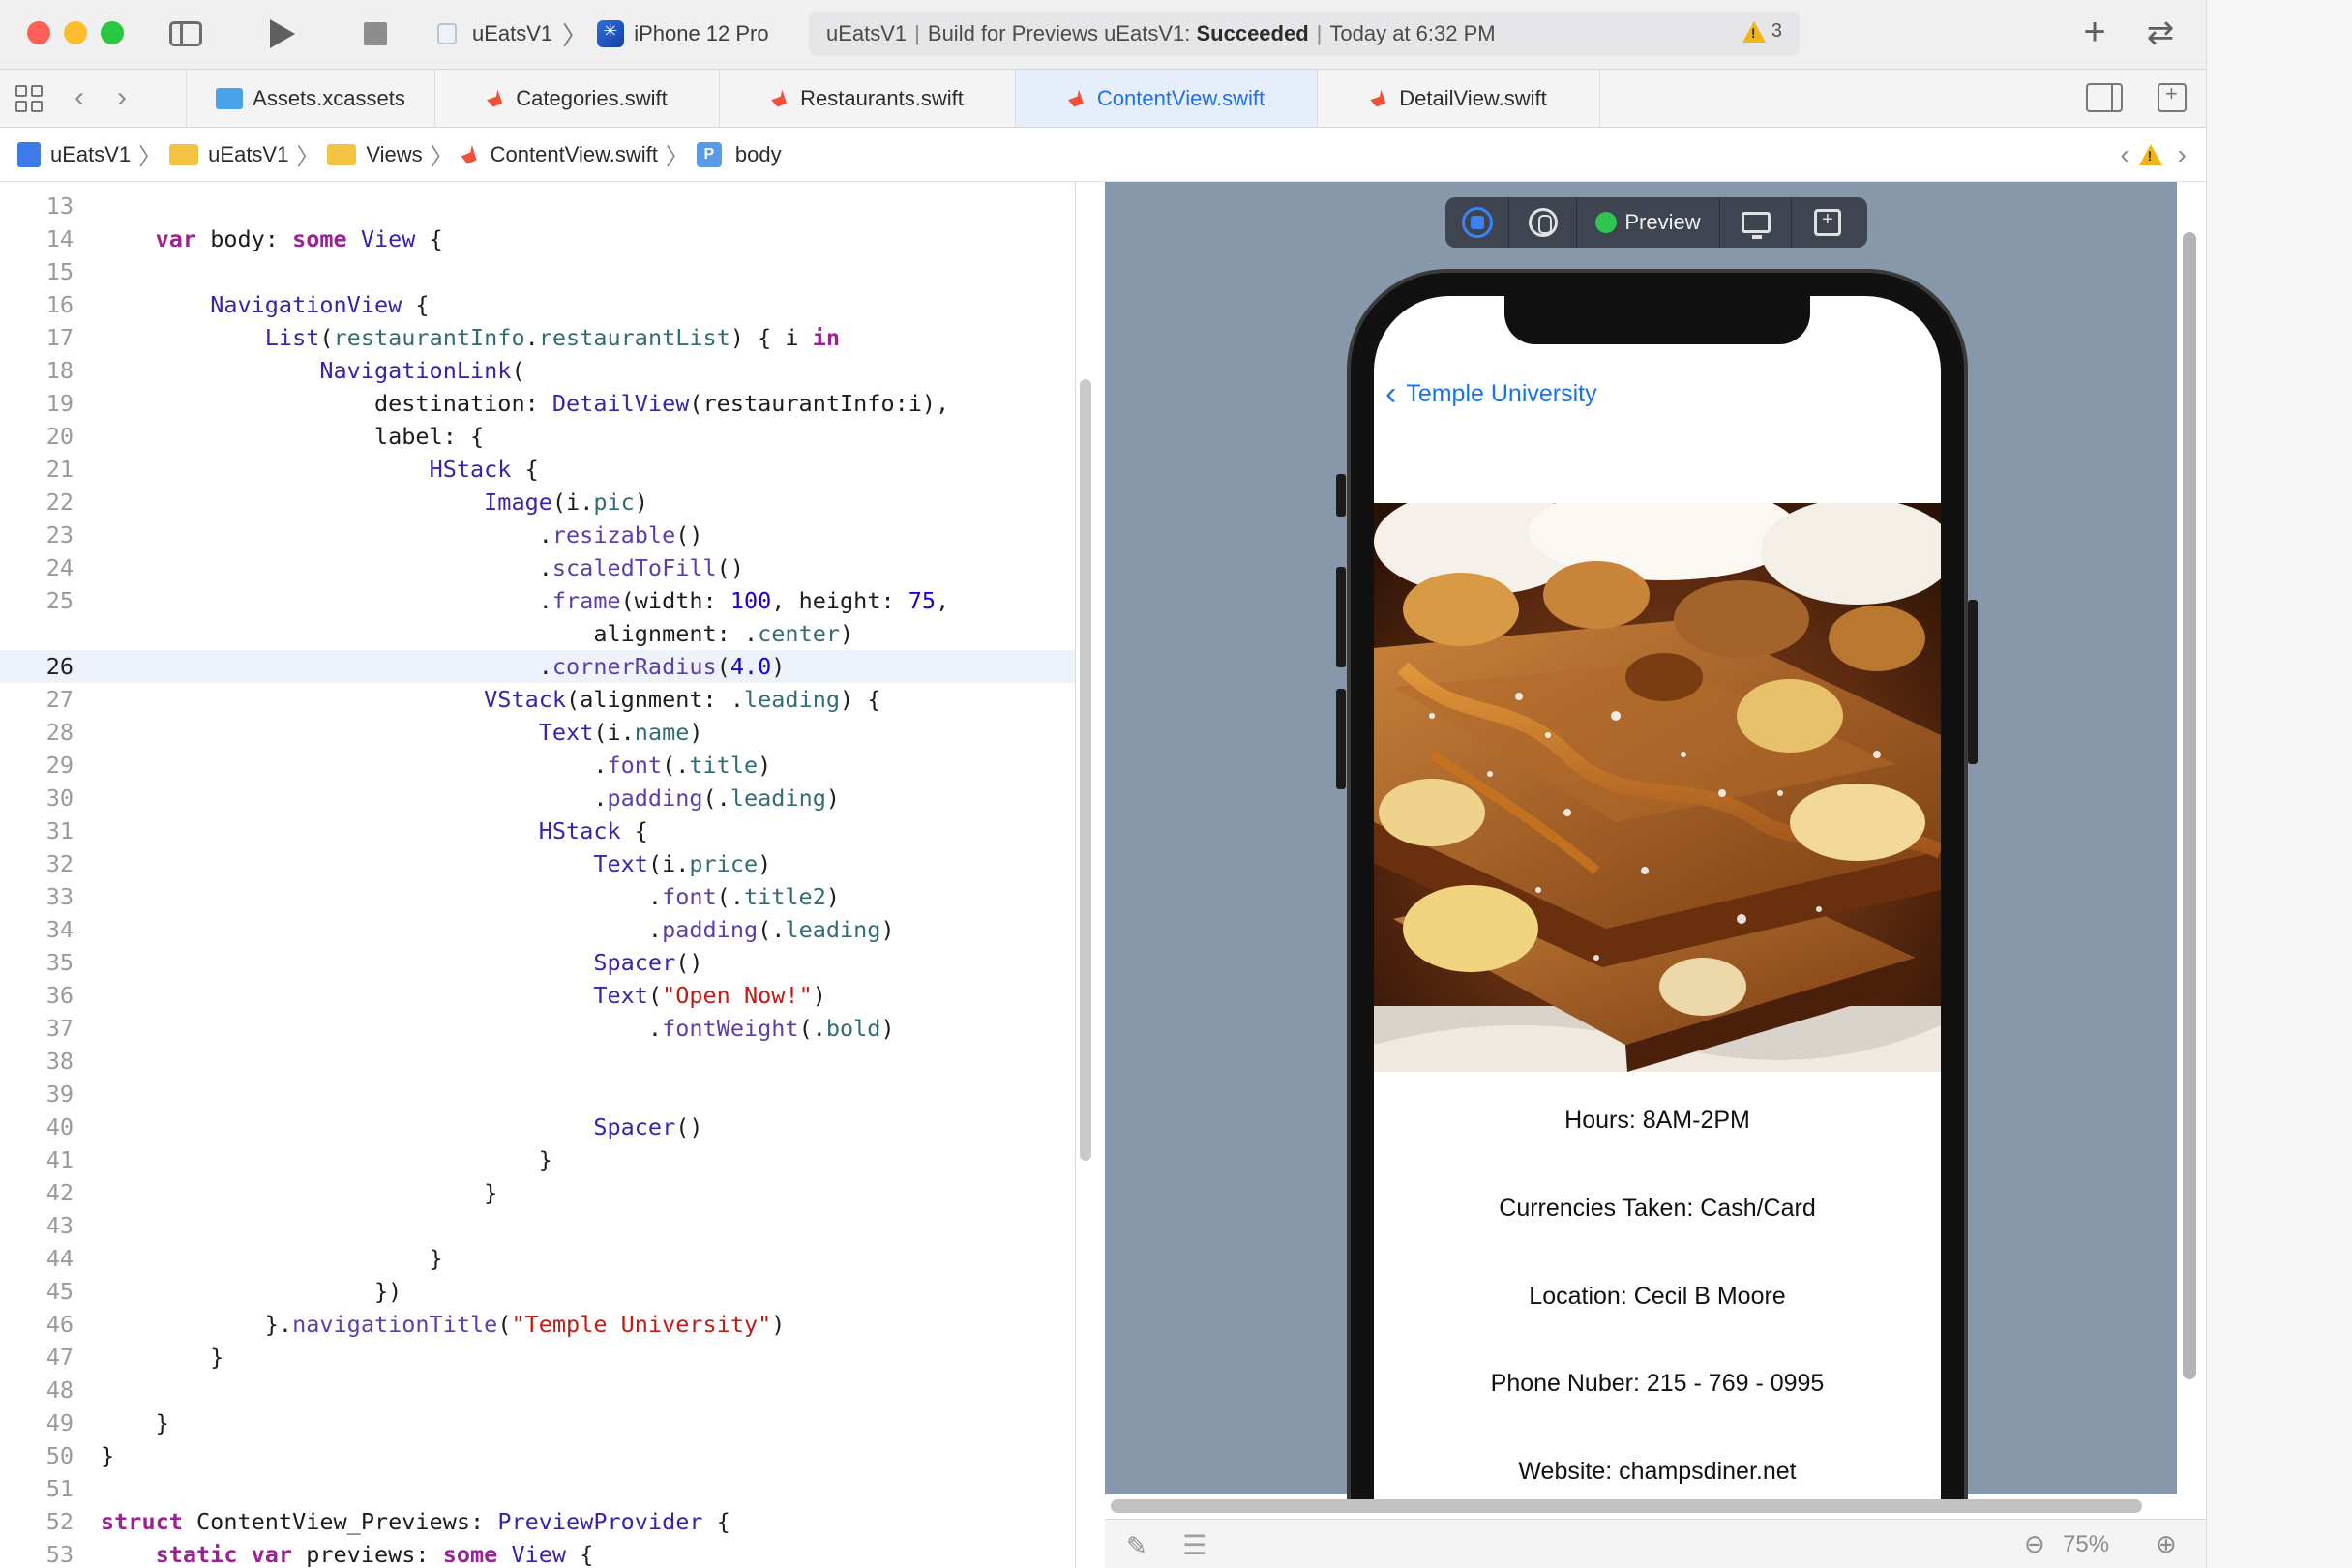  Describe the element at coordinates (2172, 97) in the screenshot. I see `add-editor-icon` at that location.